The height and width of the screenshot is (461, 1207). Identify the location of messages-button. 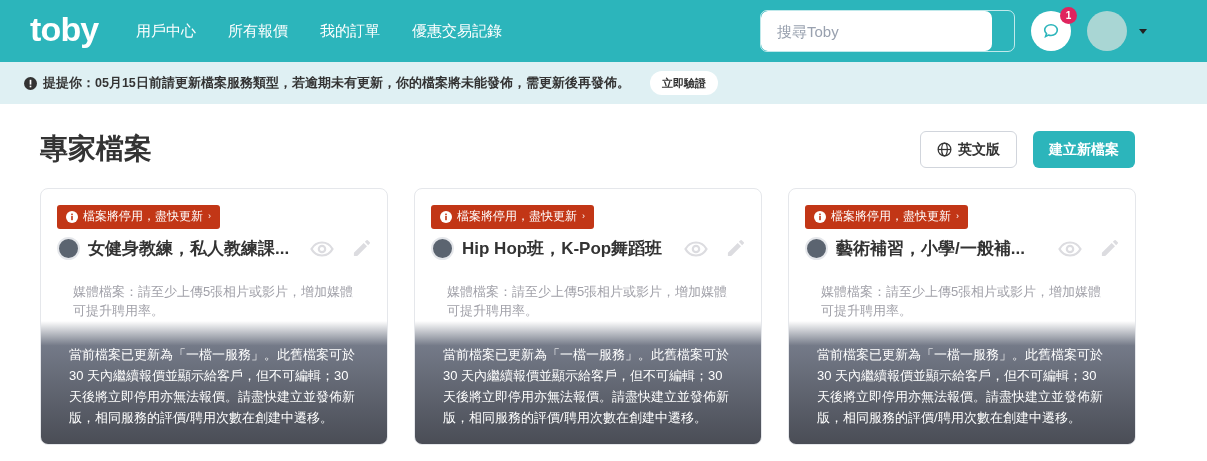
(1051, 31).